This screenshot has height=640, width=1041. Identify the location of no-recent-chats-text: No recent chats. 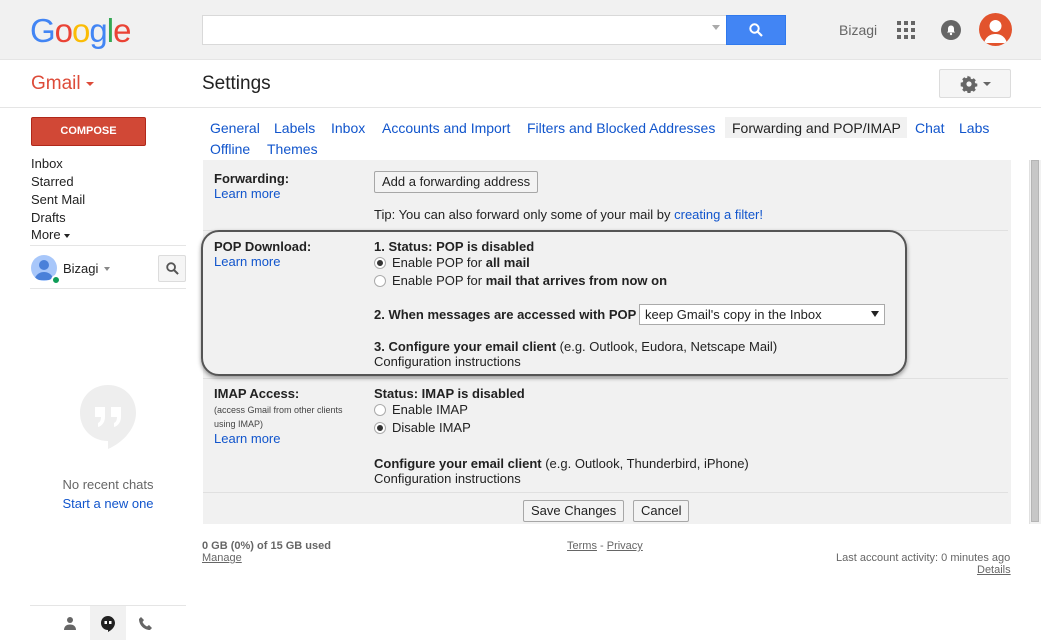
(108, 484).